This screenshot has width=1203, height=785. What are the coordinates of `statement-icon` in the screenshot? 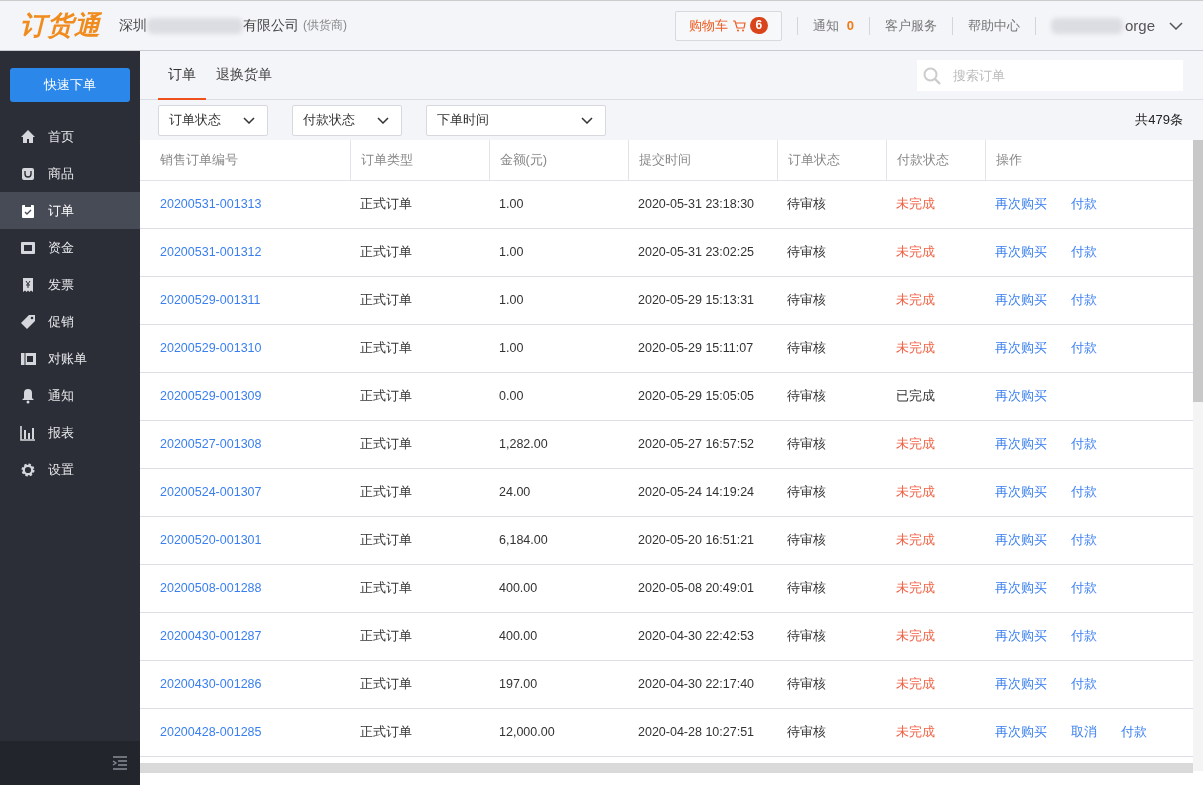 It's located at (28, 358).